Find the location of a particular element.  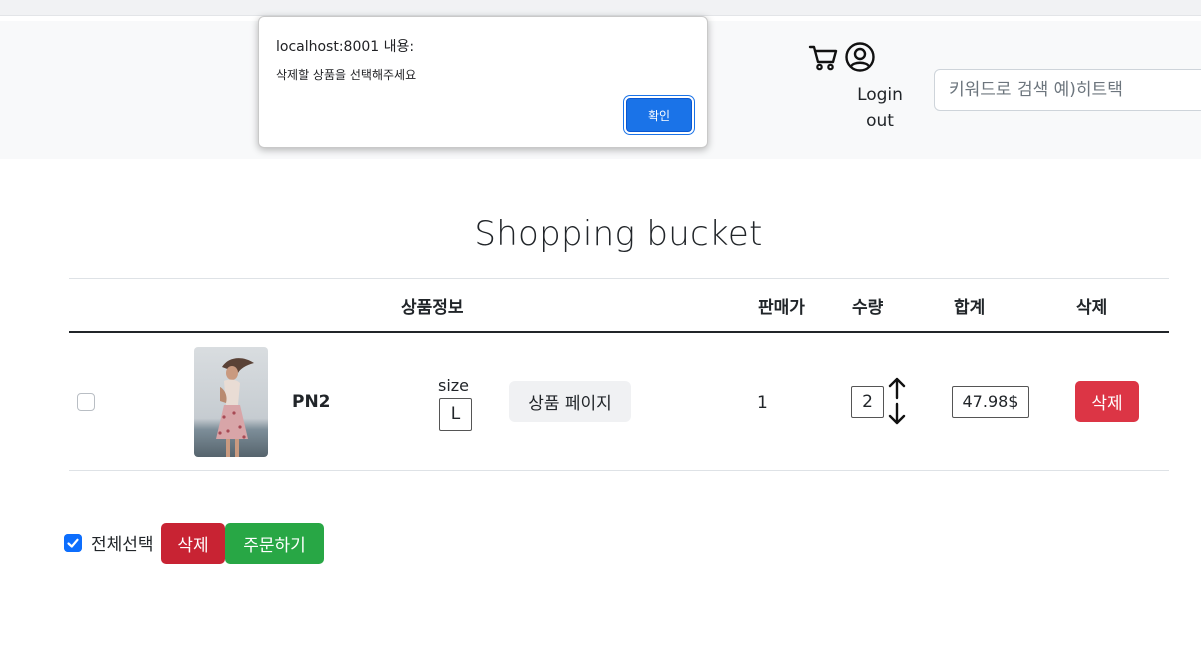

login-label: Login is located at coordinates (880, 95).